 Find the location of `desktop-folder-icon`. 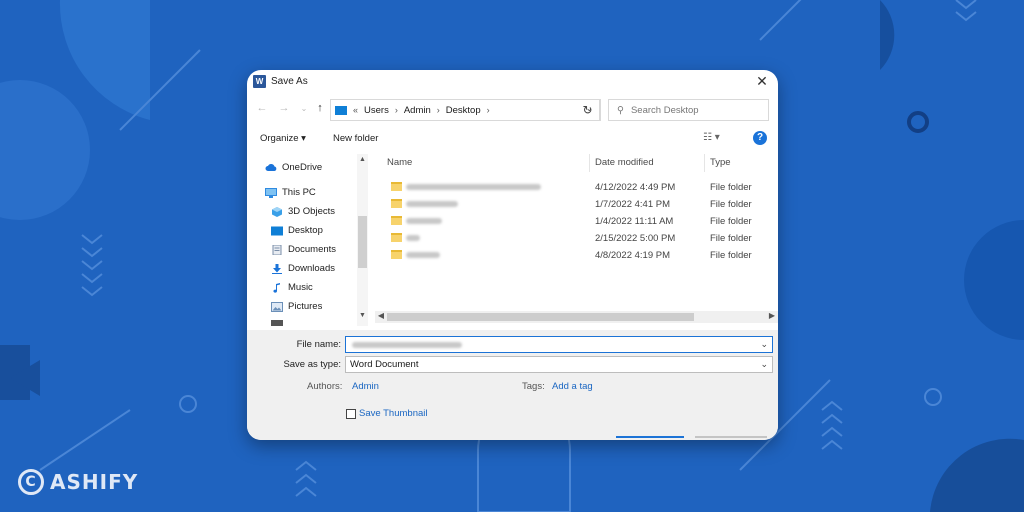

desktop-folder-icon is located at coordinates (341, 110).